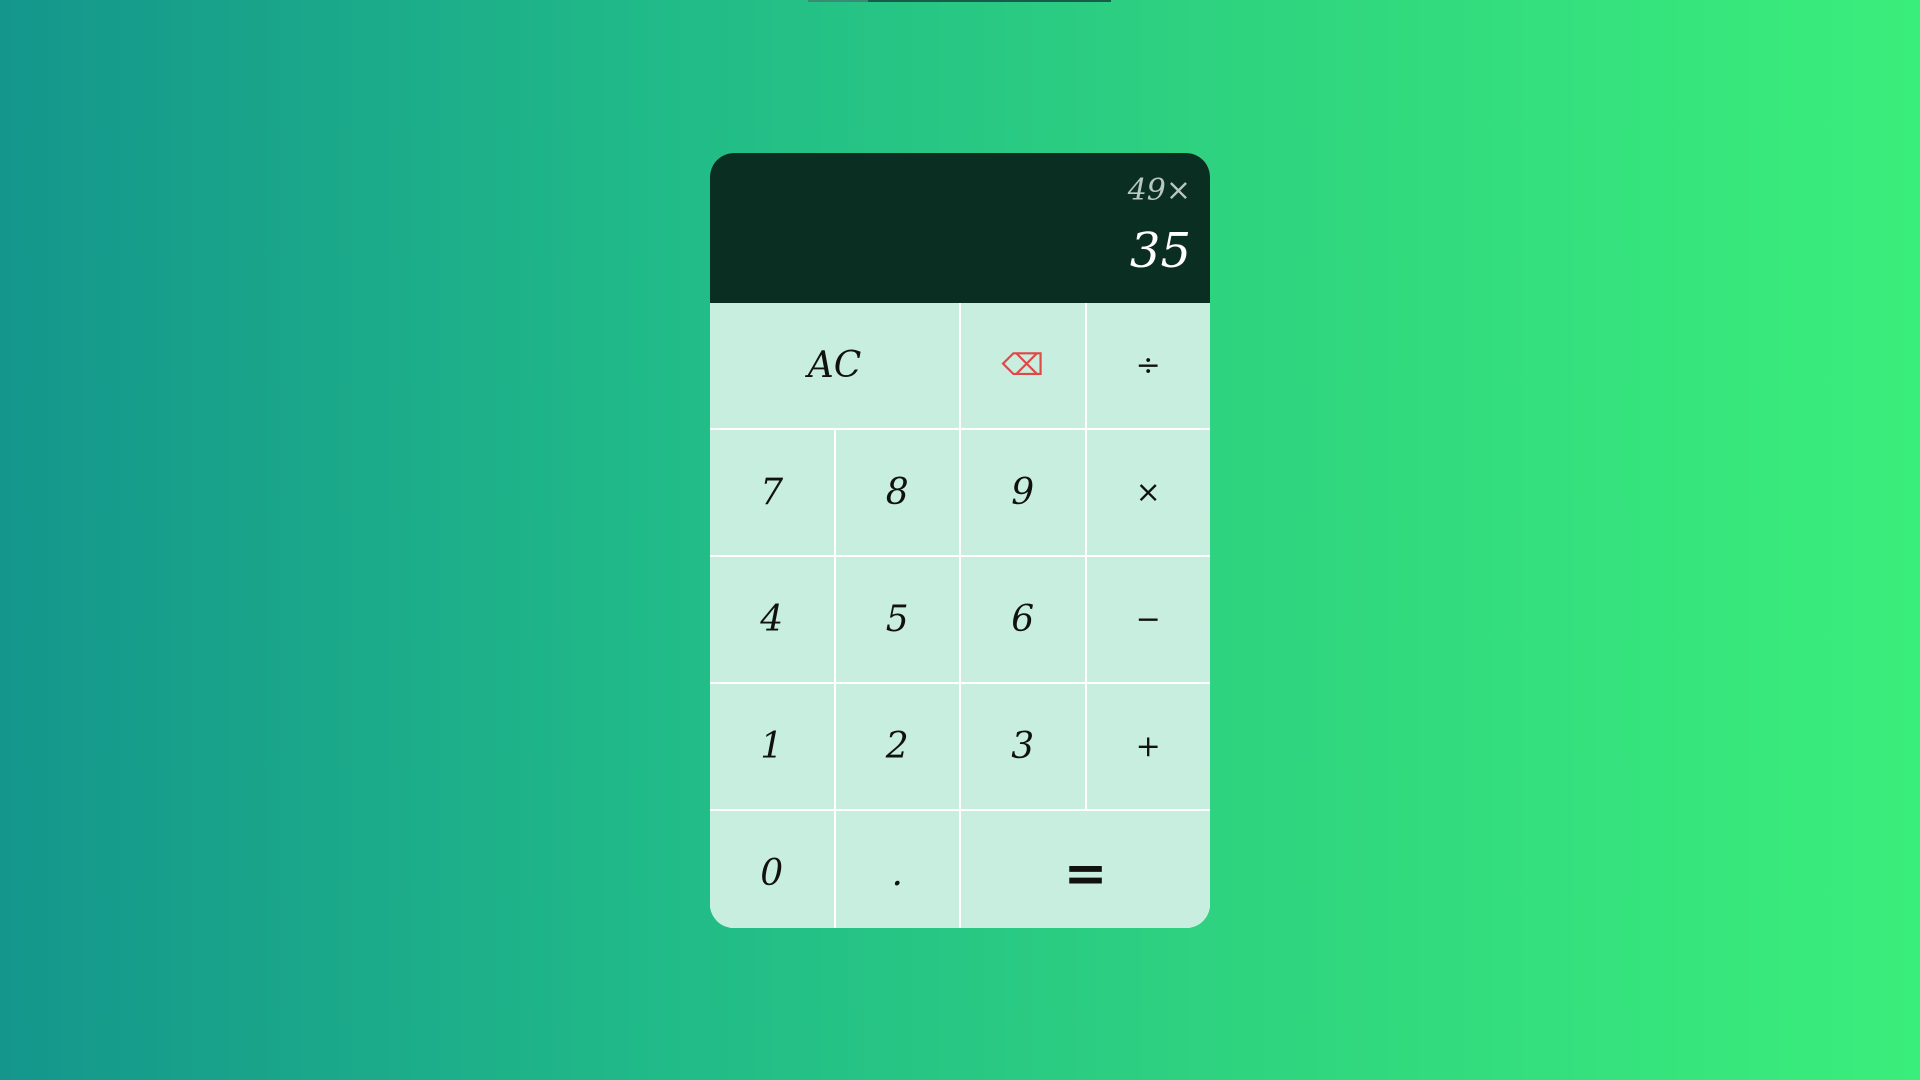  I want to click on digit-1-button: 1, so click(772, 746).